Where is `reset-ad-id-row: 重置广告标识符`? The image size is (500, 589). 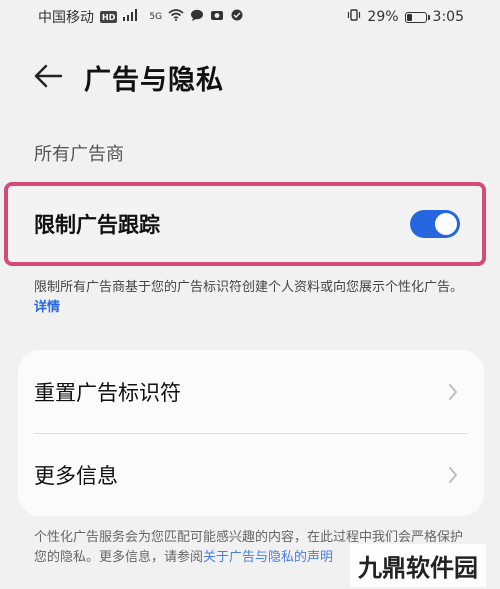 reset-ad-id-row: 重置广告标识符 is located at coordinates (251, 391).